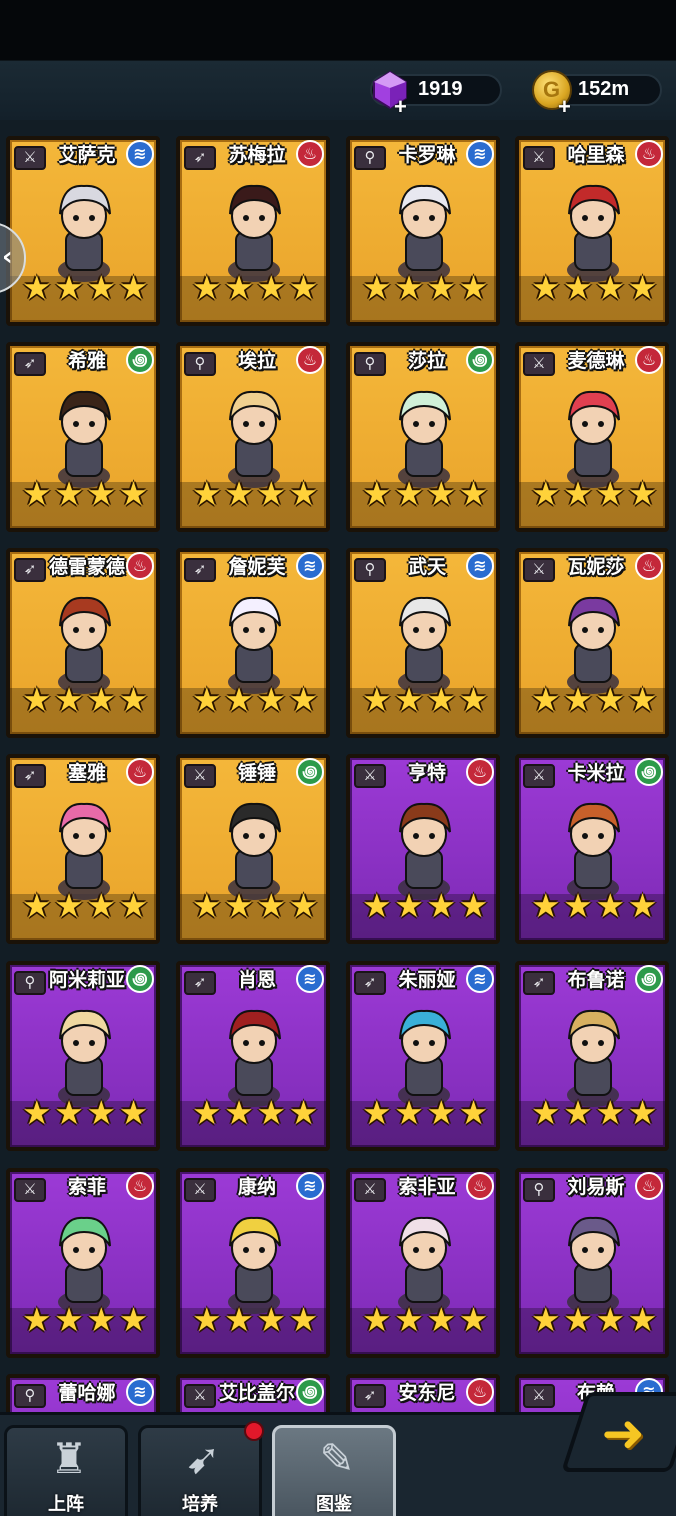 This screenshot has width=676, height=1516. Describe the element at coordinates (66, 1470) in the screenshot. I see `tab-lineup: ♜ 上阵` at that location.